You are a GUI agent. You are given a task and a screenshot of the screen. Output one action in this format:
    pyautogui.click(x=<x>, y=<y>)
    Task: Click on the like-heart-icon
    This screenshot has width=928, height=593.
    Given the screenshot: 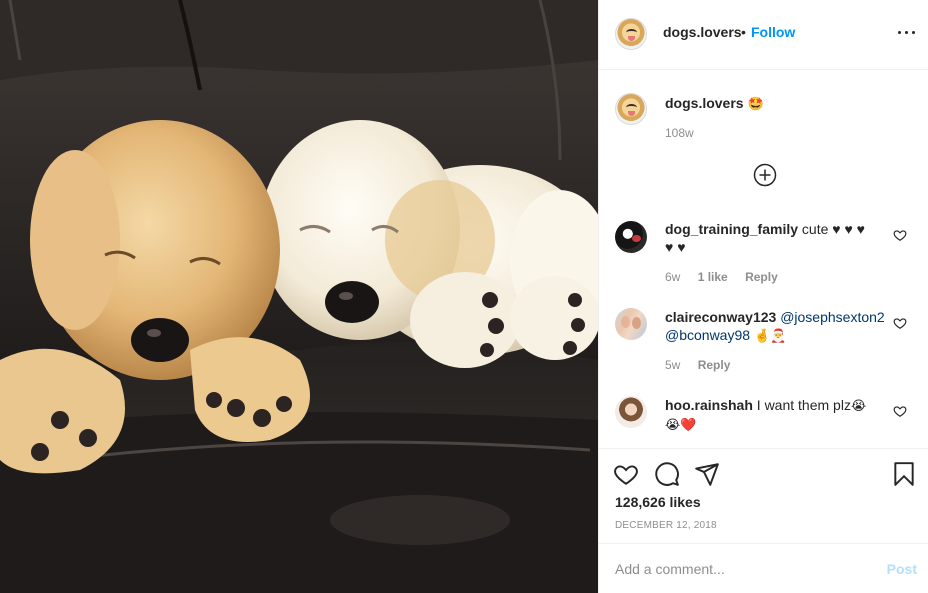 What is the action you would take?
    pyautogui.click(x=626, y=474)
    